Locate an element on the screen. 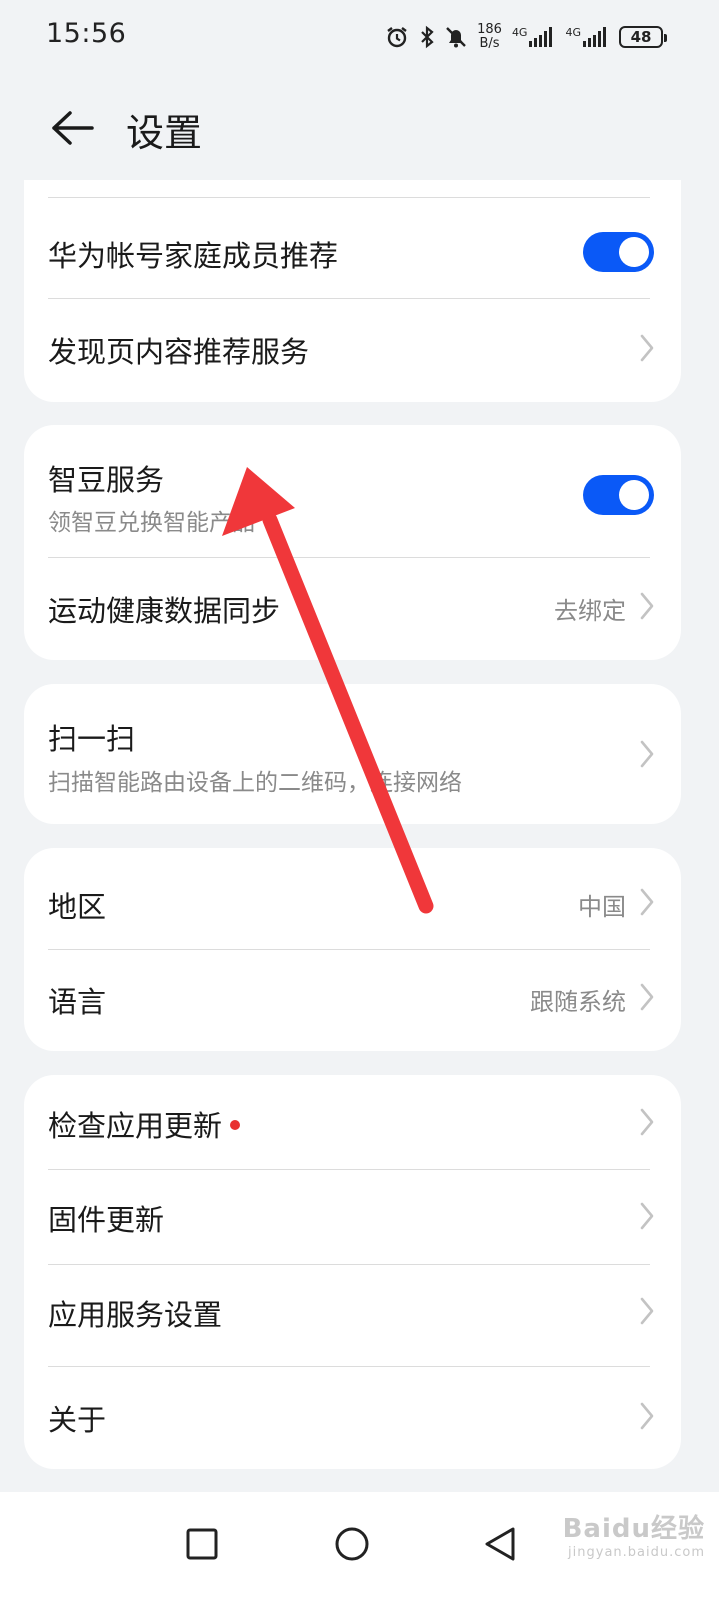  discover-content-recommendation-row: 发现页内容推荐服务 is located at coordinates (352, 347).